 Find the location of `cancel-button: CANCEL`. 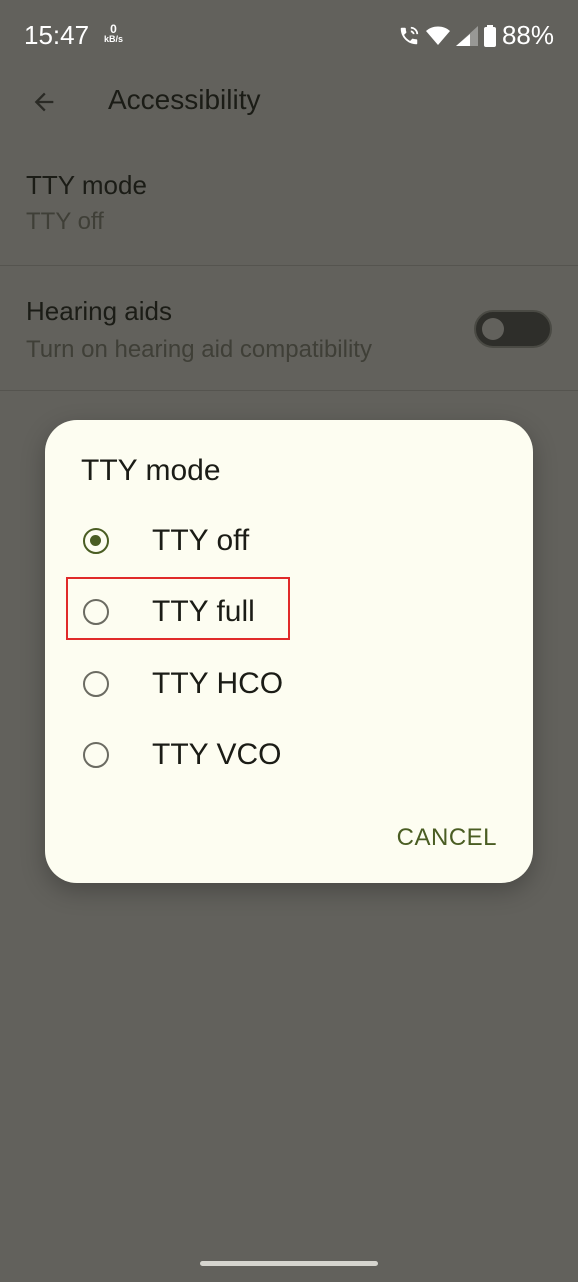

cancel-button: CANCEL is located at coordinates (447, 838).